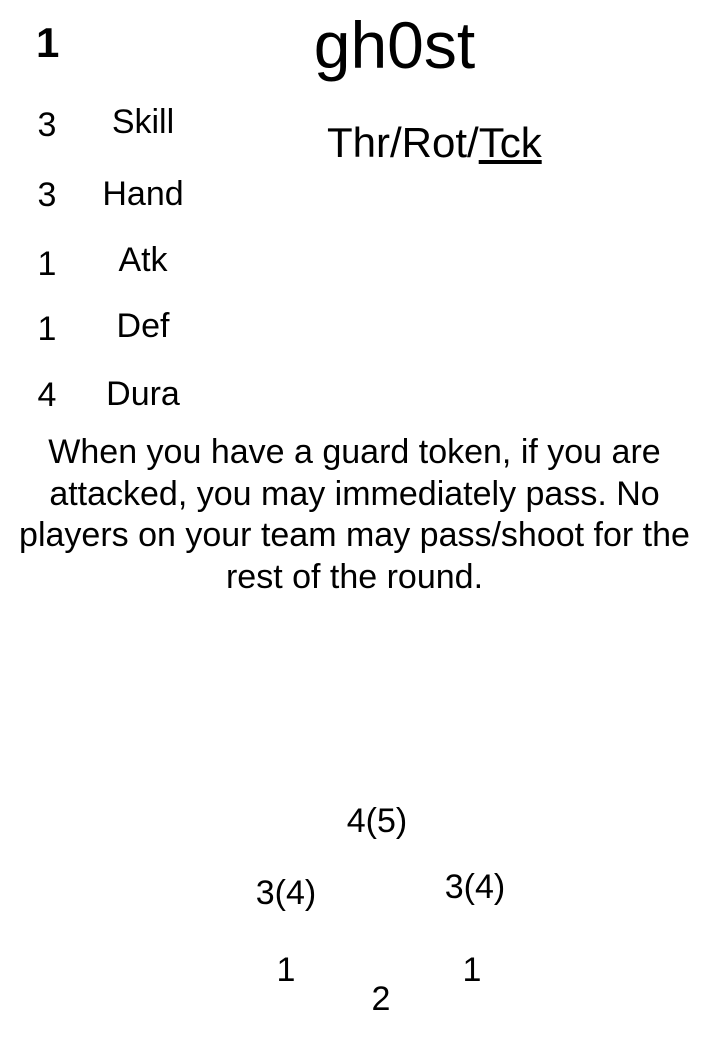 This screenshot has width=709, height=1063. What do you see at coordinates (143, 260) in the screenshot?
I see `stat-atk-label: Atk` at bounding box center [143, 260].